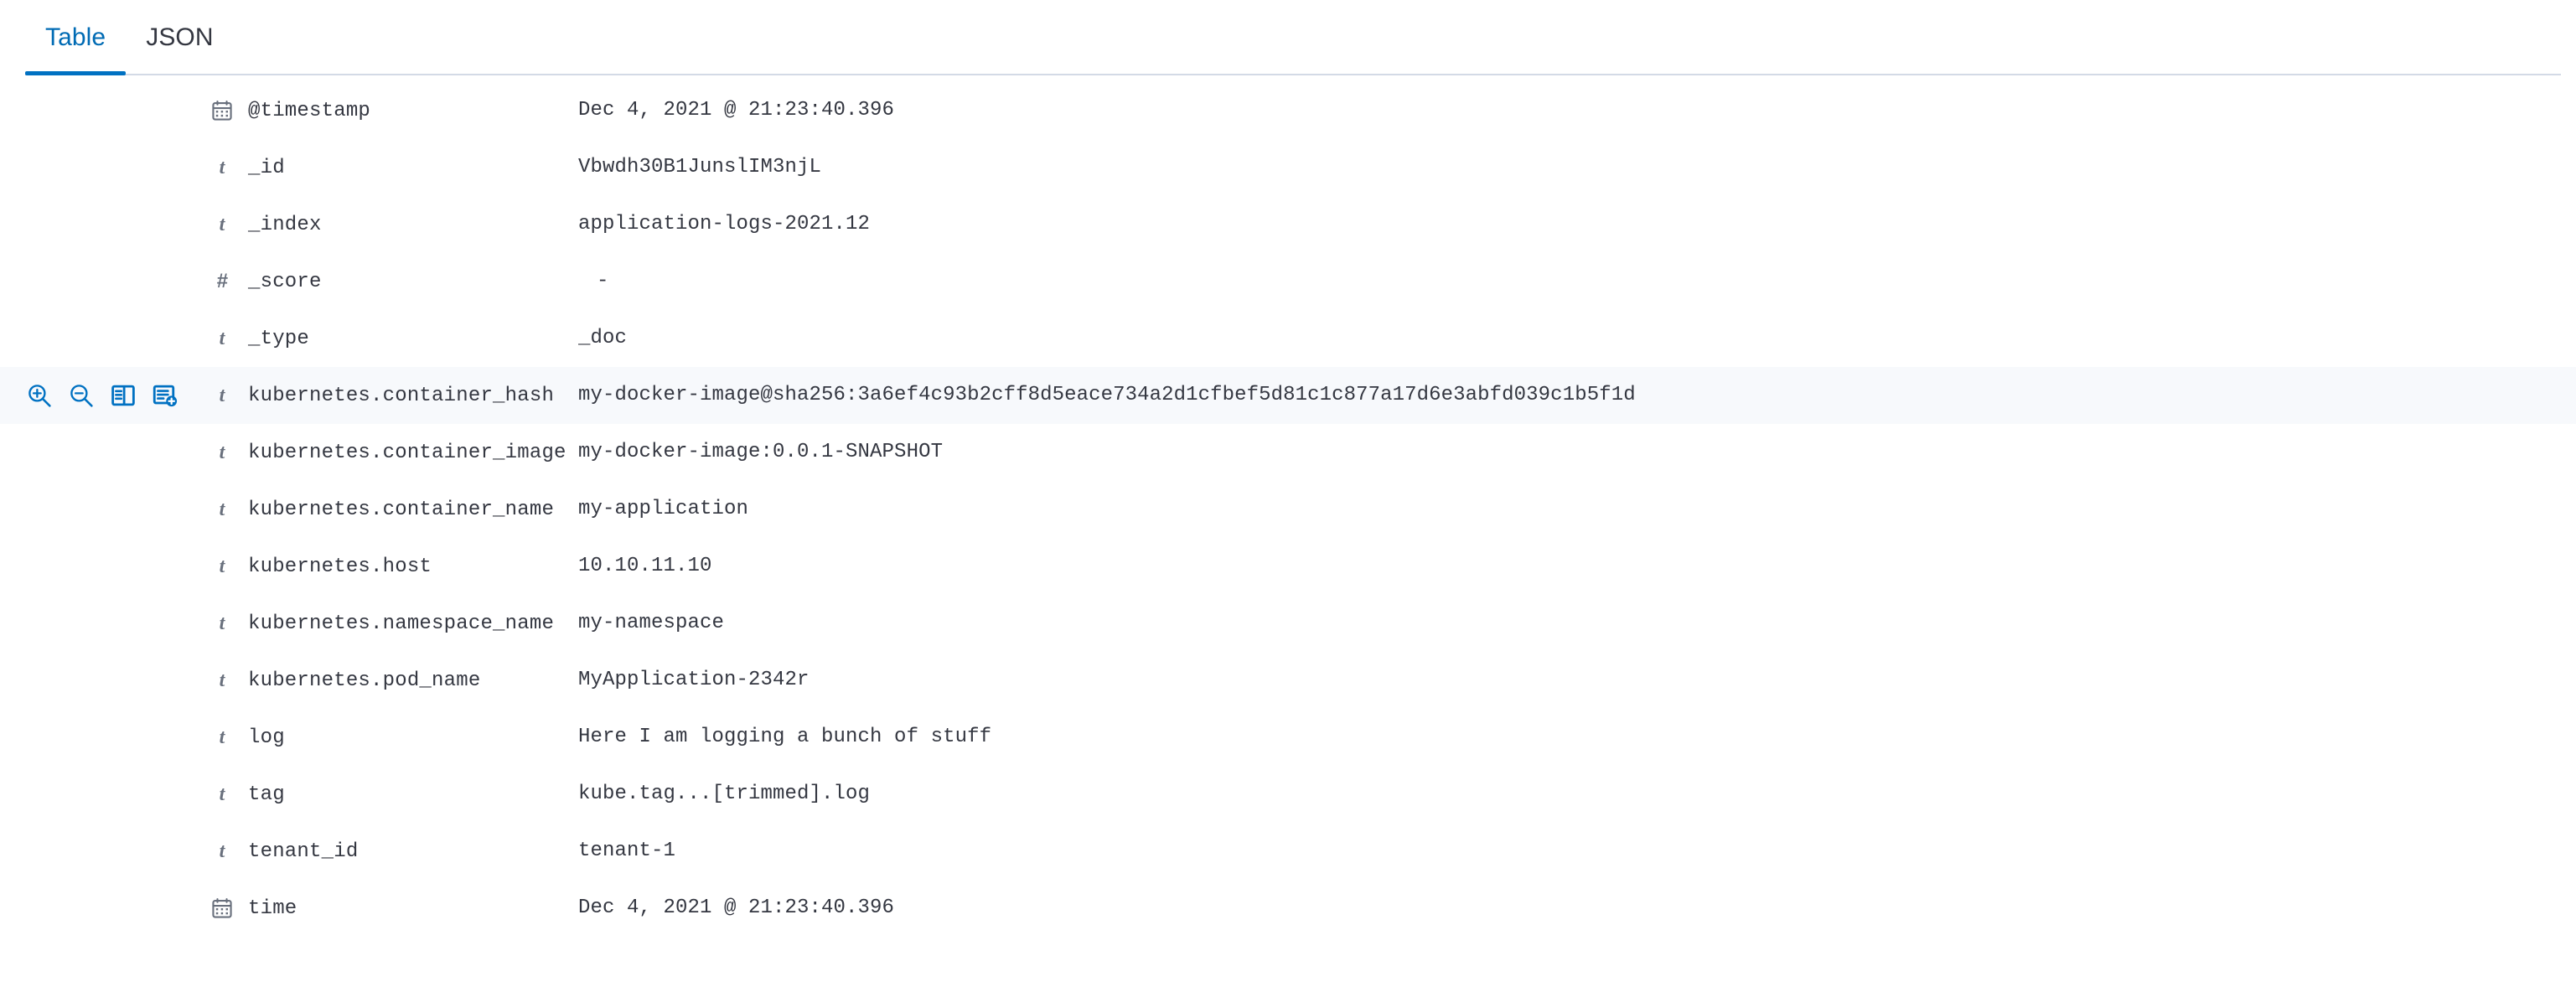 The height and width of the screenshot is (987, 2576). What do you see at coordinates (761, 452) in the screenshot?
I see `field-value: my-docker-image:0.0.1-SNAPSHOT` at bounding box center [761, 452].